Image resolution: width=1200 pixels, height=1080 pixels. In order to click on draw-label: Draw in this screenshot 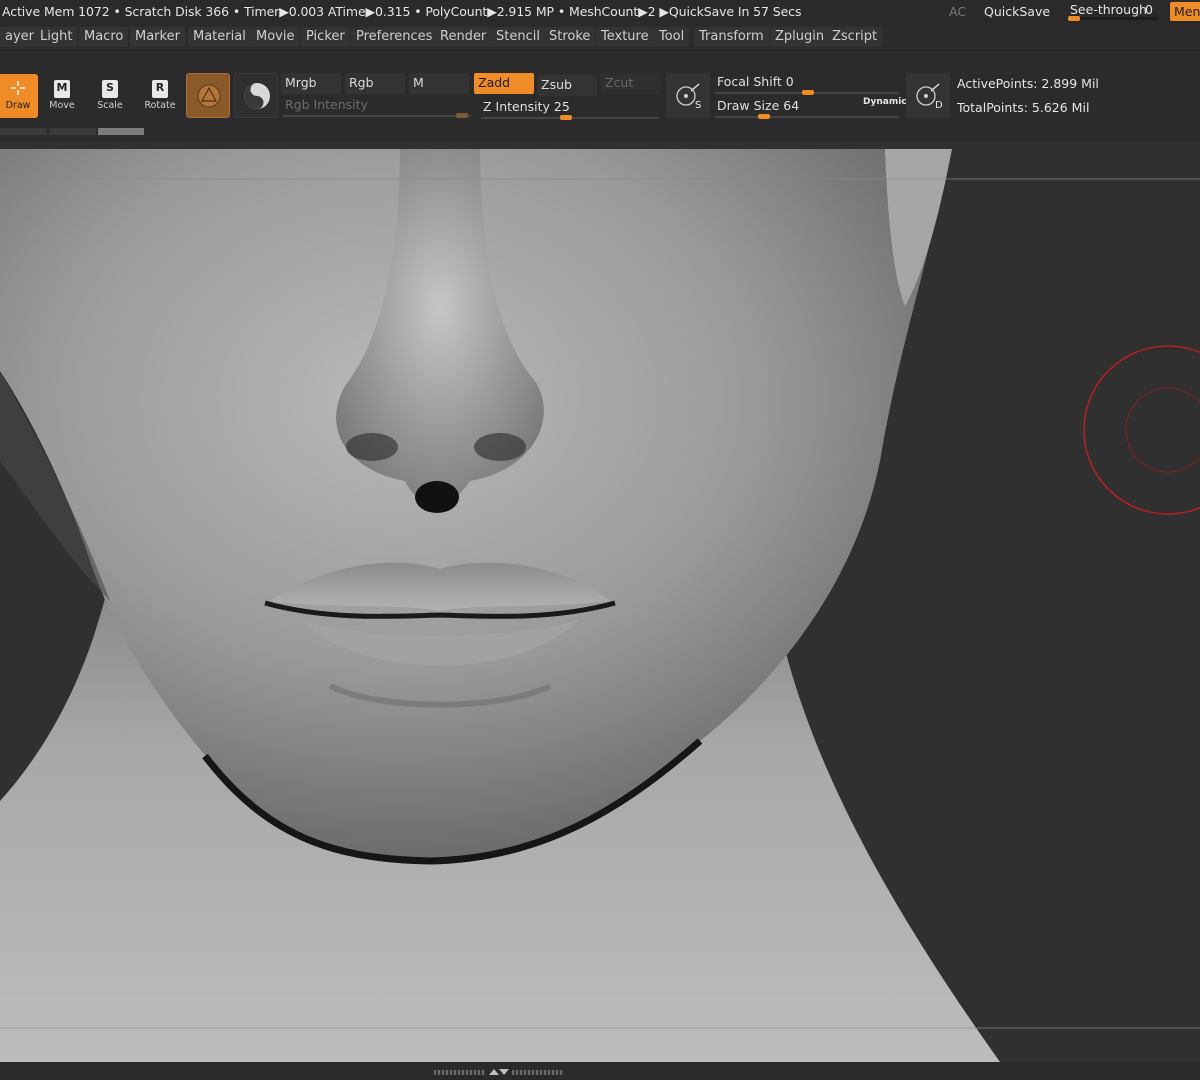, I will do `click(18, 105)`.